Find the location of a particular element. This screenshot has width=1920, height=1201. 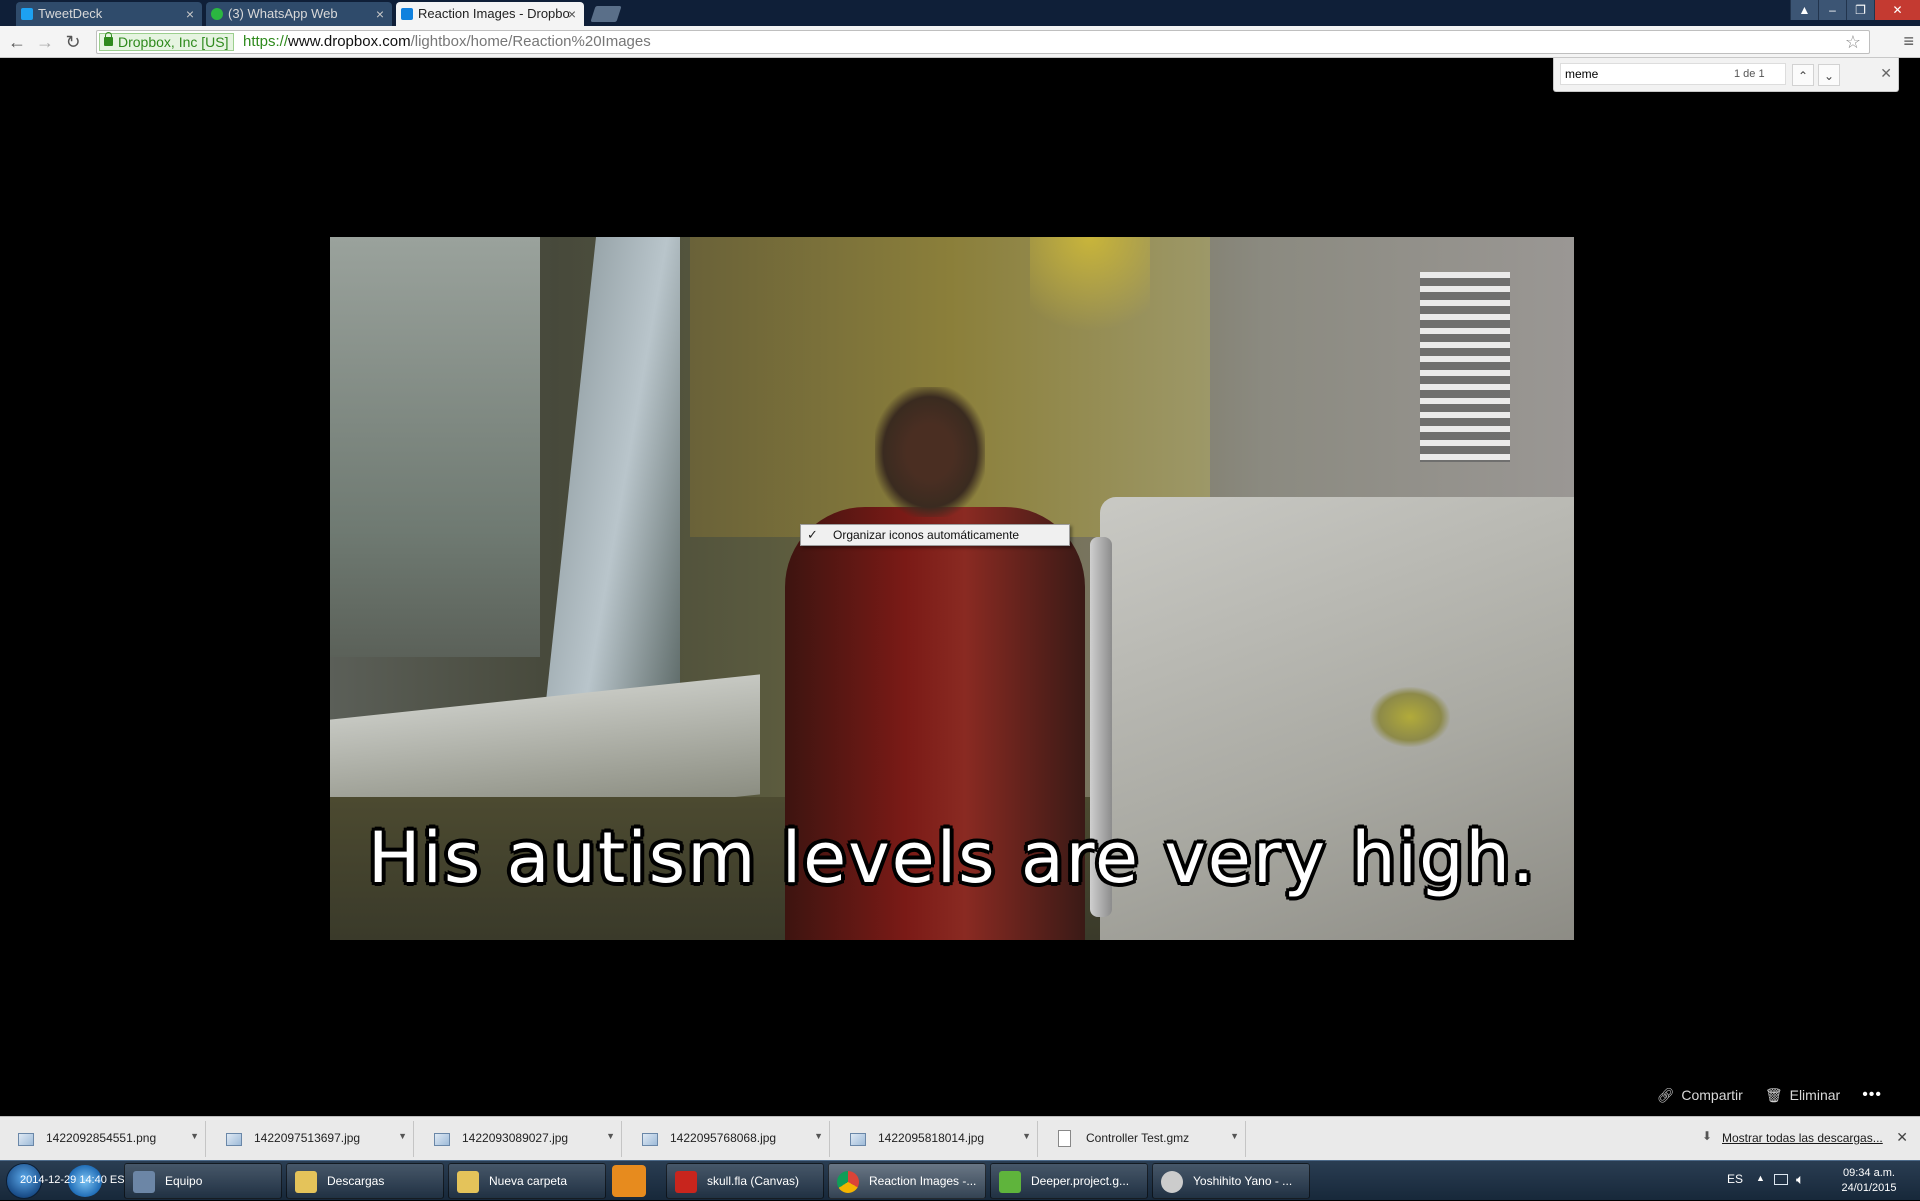

lightbox-actions: 🔗︎ Compartir 🗑︎ Eliminar ••• is located at coordinates (1769, 1095).